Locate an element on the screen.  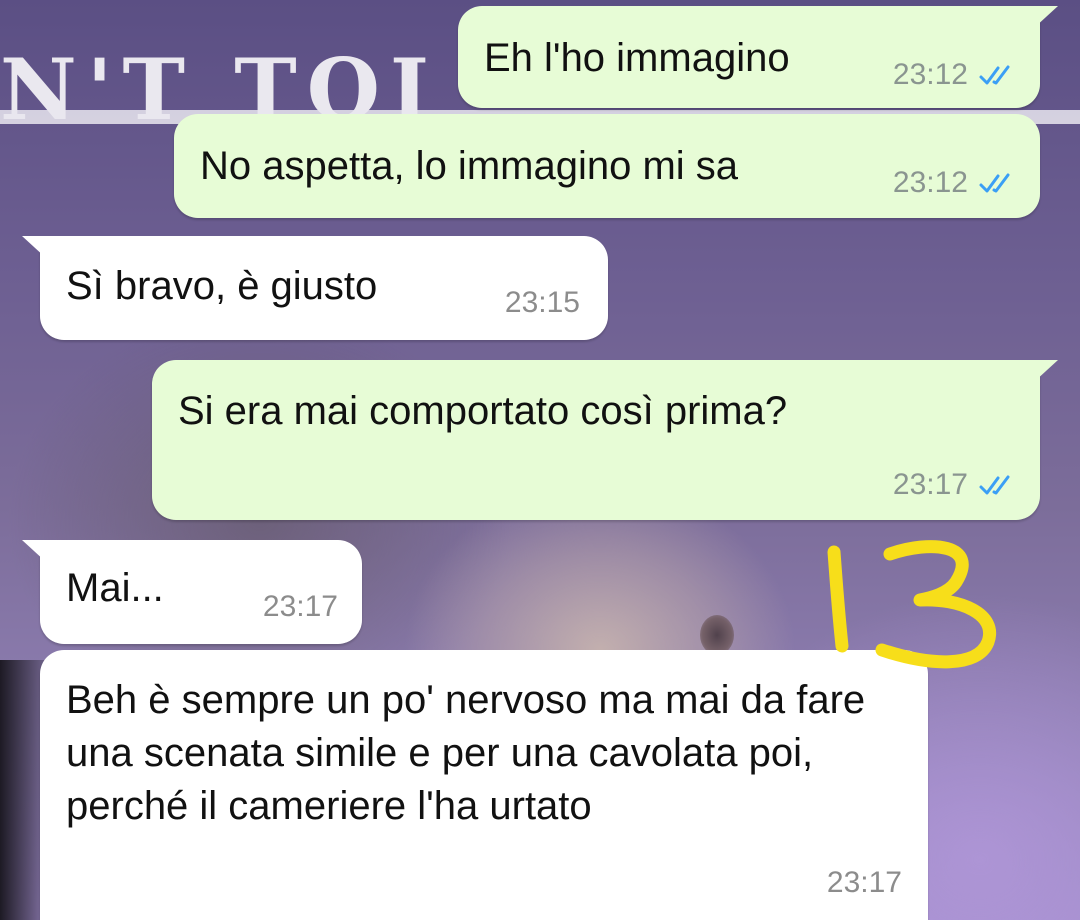
message-bubble-incoming: Mai... 23:17 is located at coordinates (192, 592).